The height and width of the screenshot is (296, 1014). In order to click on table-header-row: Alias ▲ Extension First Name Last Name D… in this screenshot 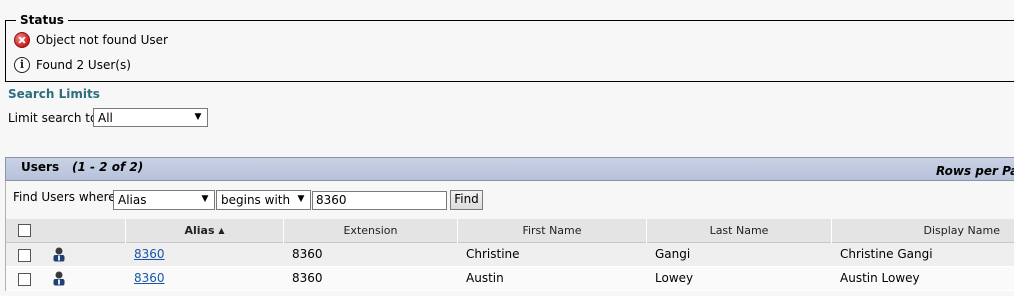, I will do `click(510, 231)`.